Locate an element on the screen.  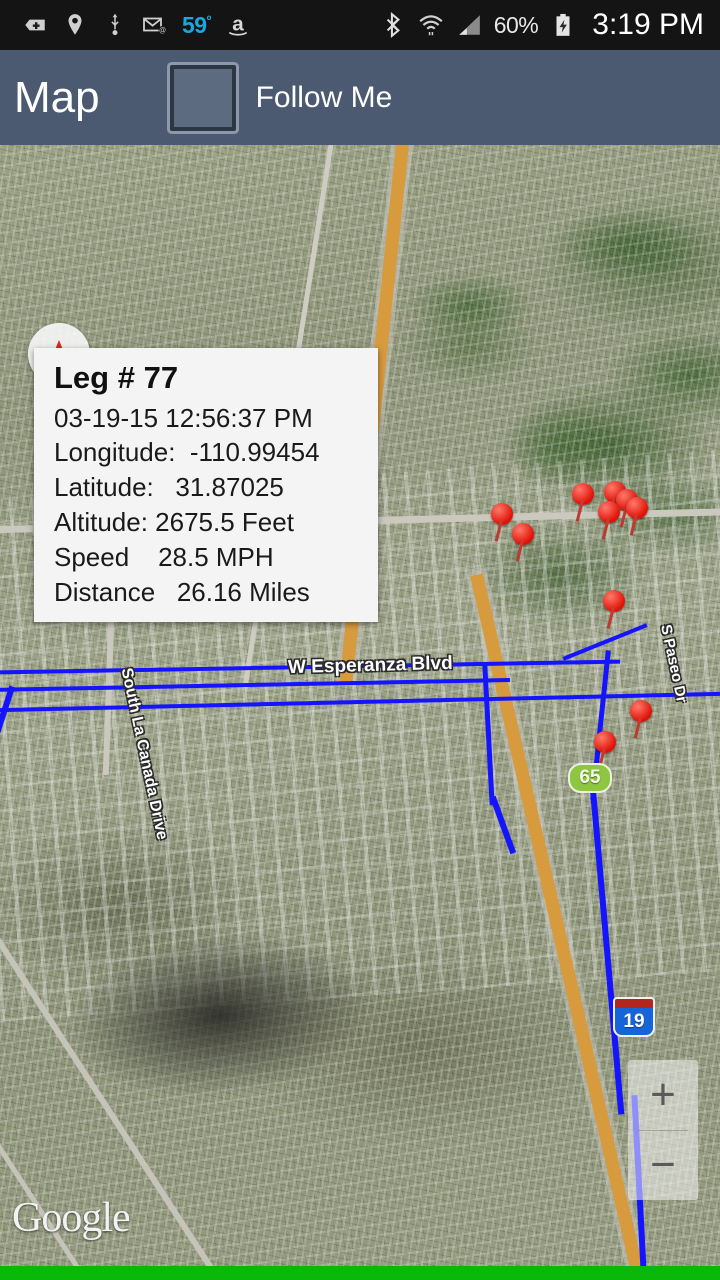
email-icon: @ is located at coordinates (155, 26).